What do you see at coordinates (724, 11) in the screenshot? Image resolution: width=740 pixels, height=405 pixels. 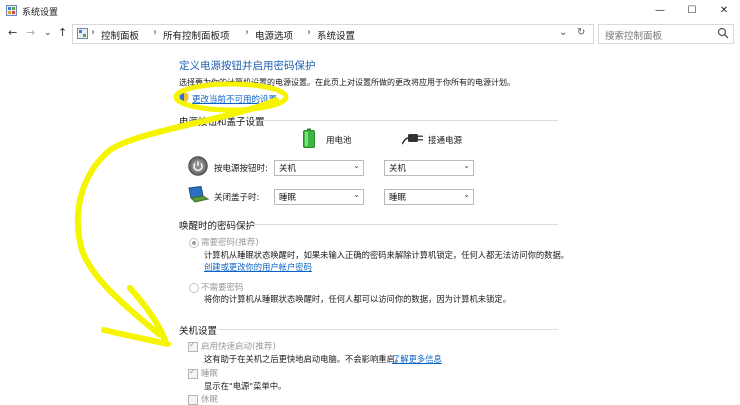 I see `close-button: ✕` at bounding box center [724, 11].